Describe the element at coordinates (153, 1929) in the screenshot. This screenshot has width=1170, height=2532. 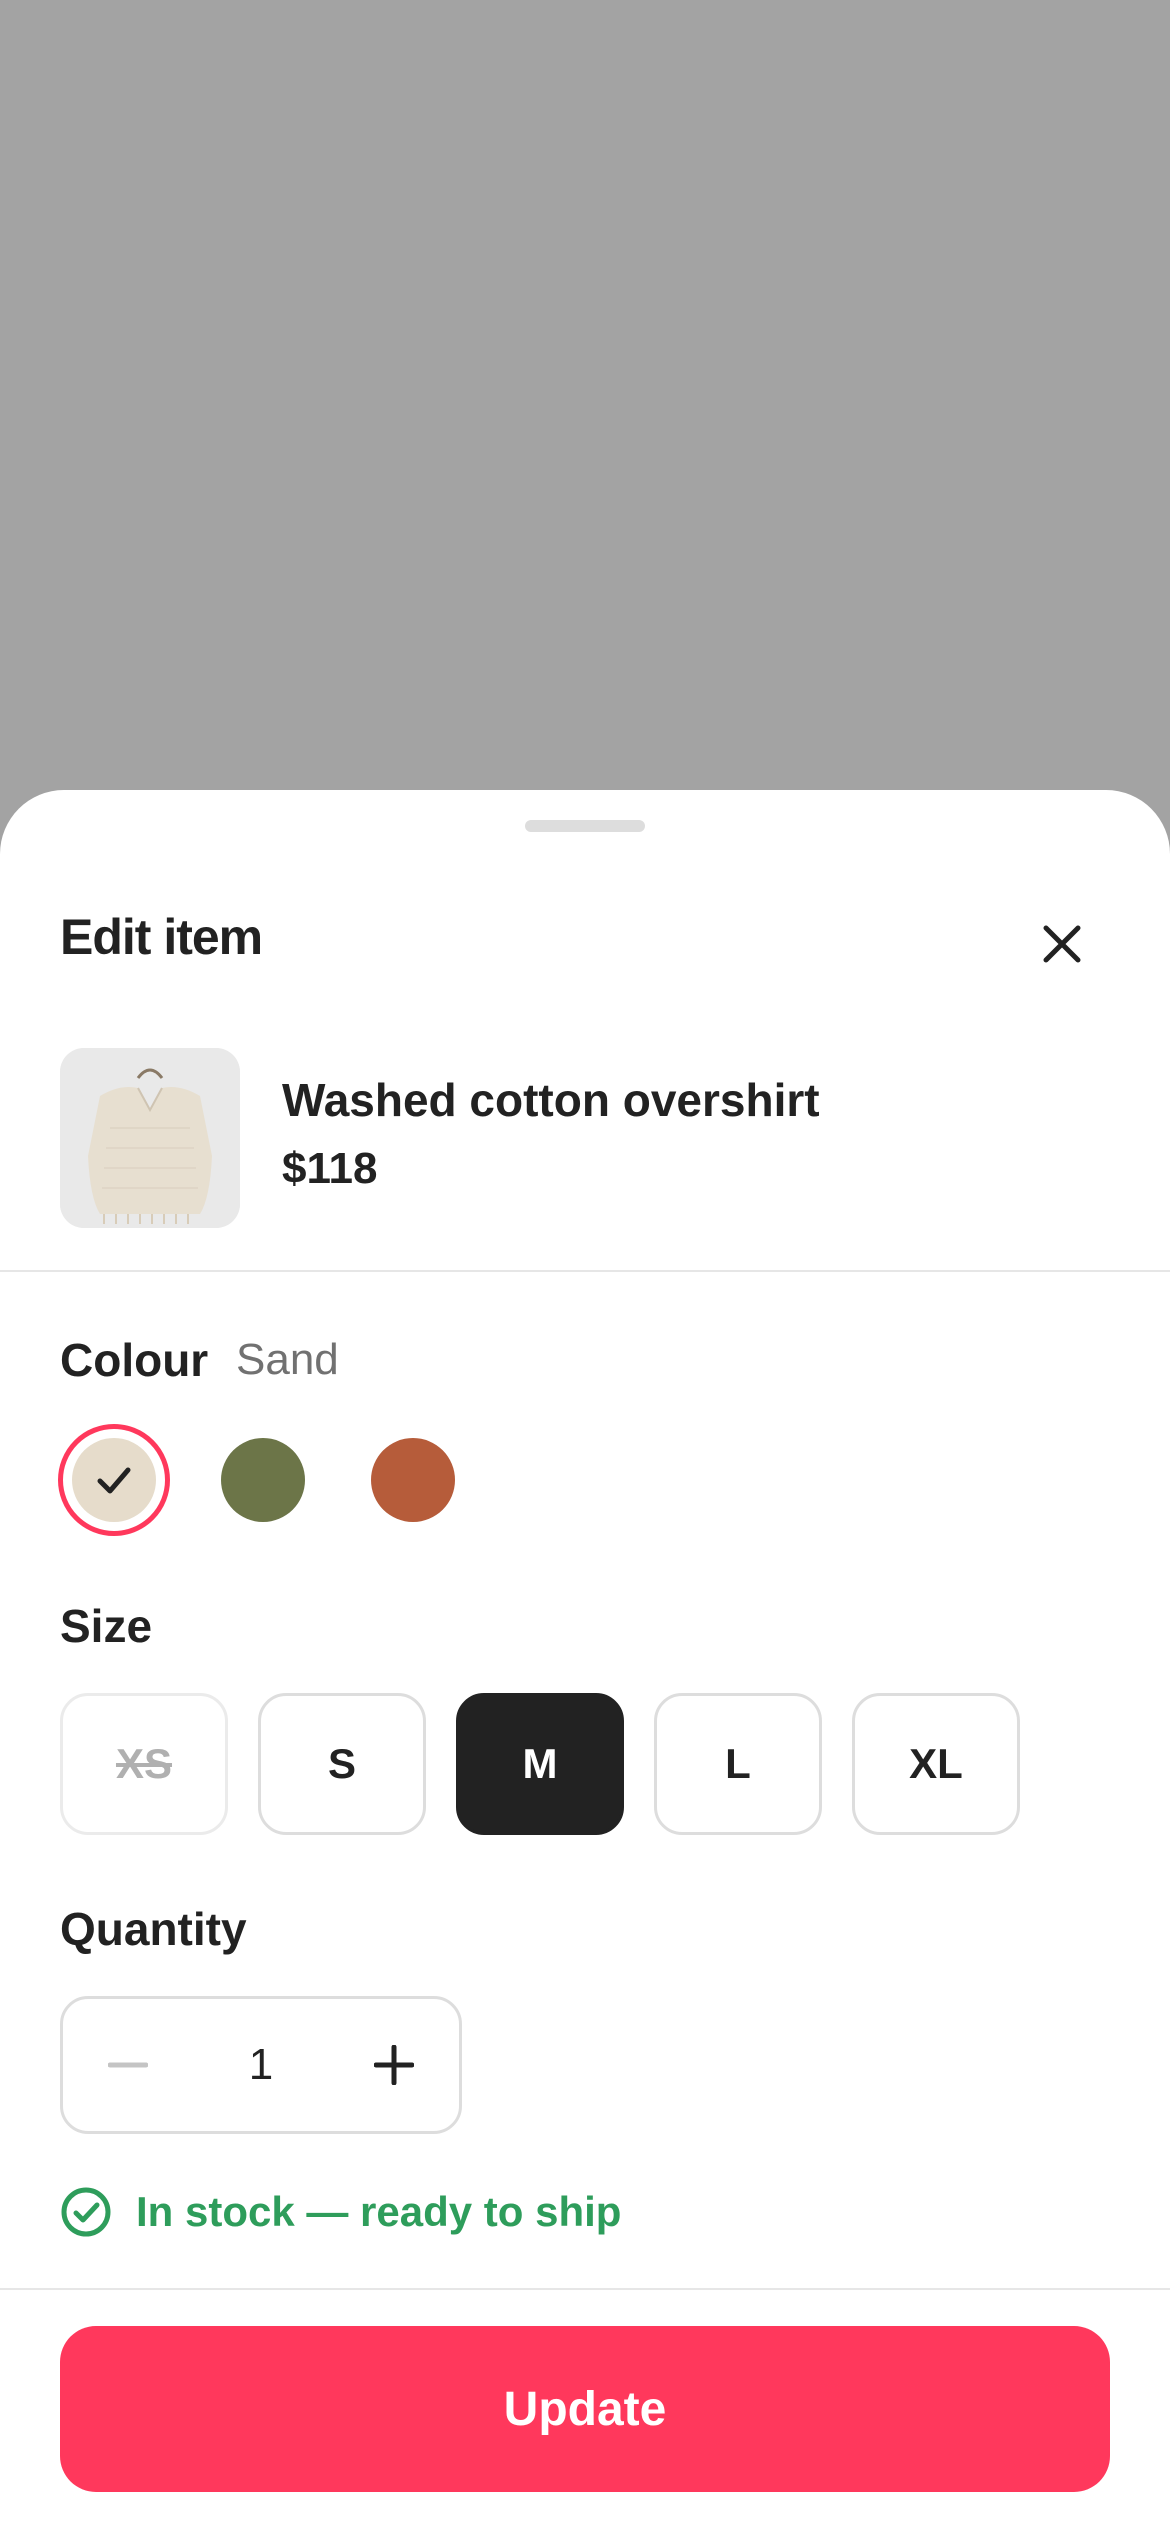
I see `quantity-label: Quantity` at that location.